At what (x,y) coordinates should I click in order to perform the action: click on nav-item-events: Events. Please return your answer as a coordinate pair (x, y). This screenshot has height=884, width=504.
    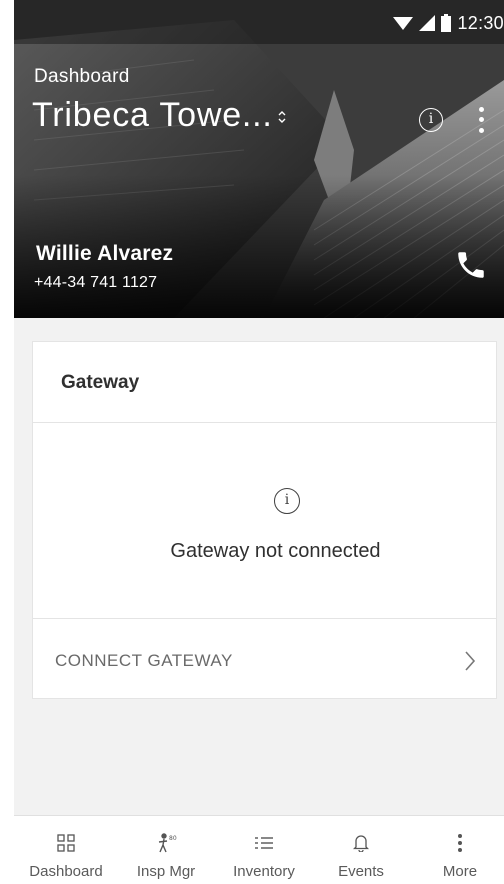
    Looking at the image, I should click on (361, 850).